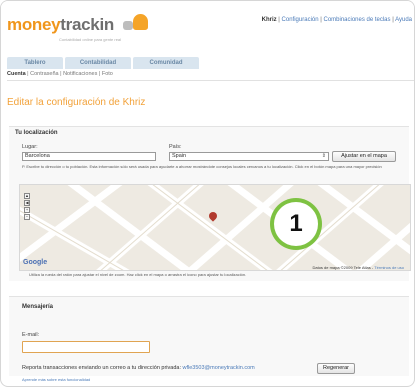 The width and height of the screenshot is (415, 387). Describe the element at coordinates (135, 22) in the screenshot. I see `logo-icon` at that location.